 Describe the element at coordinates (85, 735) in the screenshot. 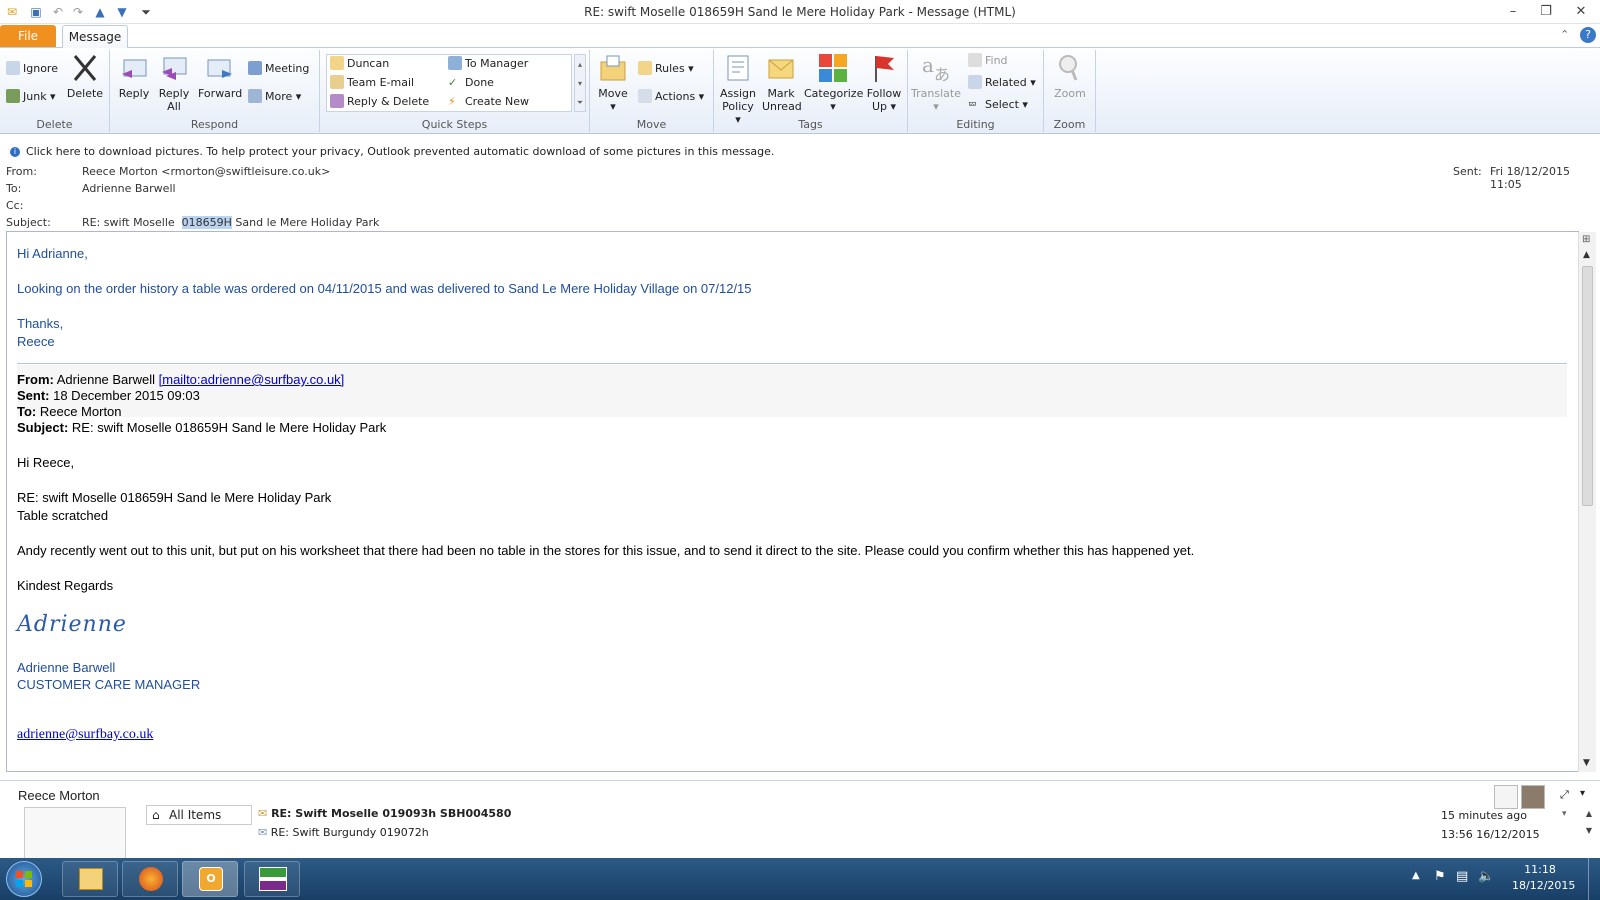

I see `signature-email-link: adrienne@surfbay.co.uk` at that location.